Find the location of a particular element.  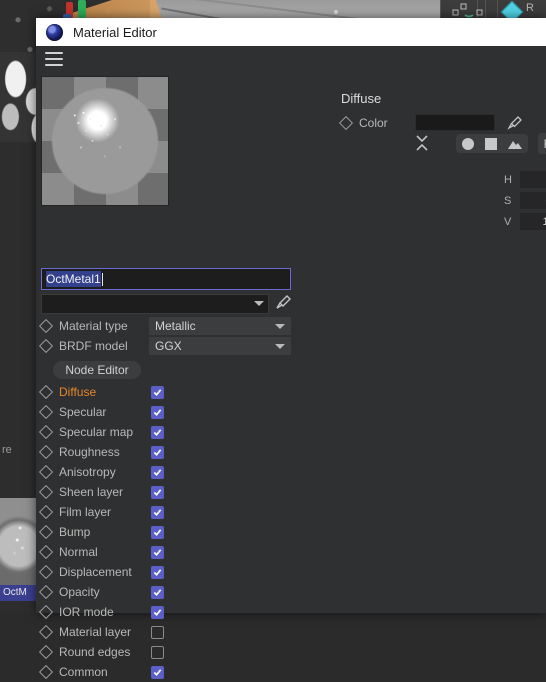

brdf-model-row: BRDF model GGX is located at coordinates (164, 346).